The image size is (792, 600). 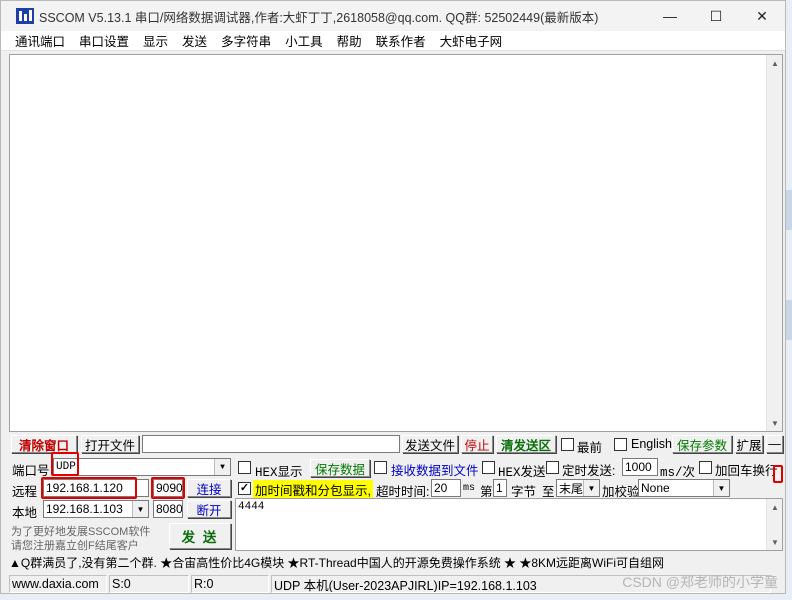 What do you see at coordinates (251, 507) in the screenshot?
I see `send-content: 4444` at bounding box center [251, 507].